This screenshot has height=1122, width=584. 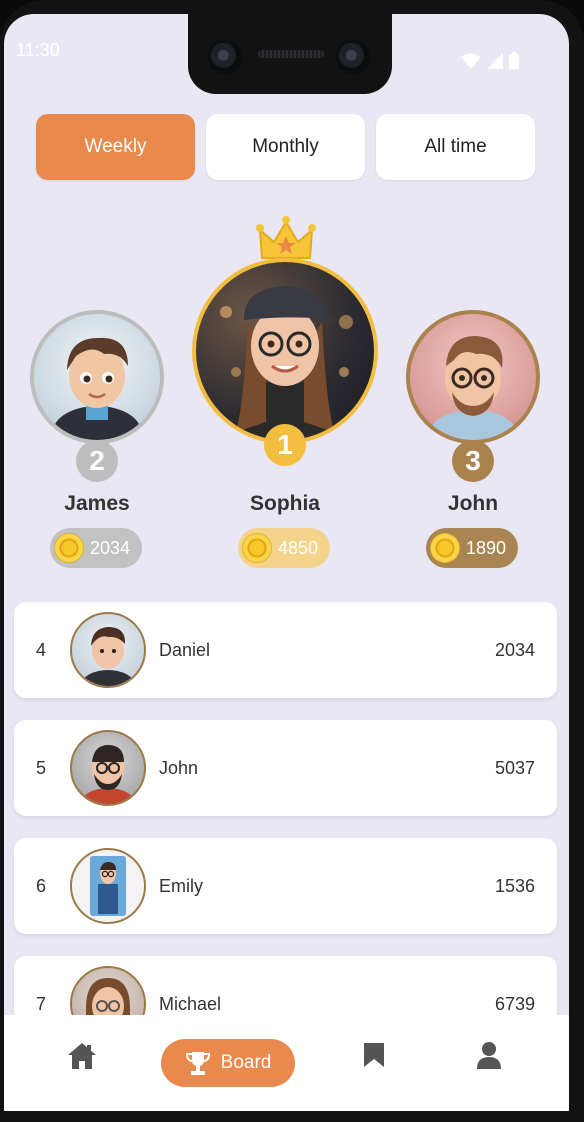 What do you see at coordinates (41, 886) in the screenshot?
I see `list-item-rank: 6` at bounding box center [41, 886].